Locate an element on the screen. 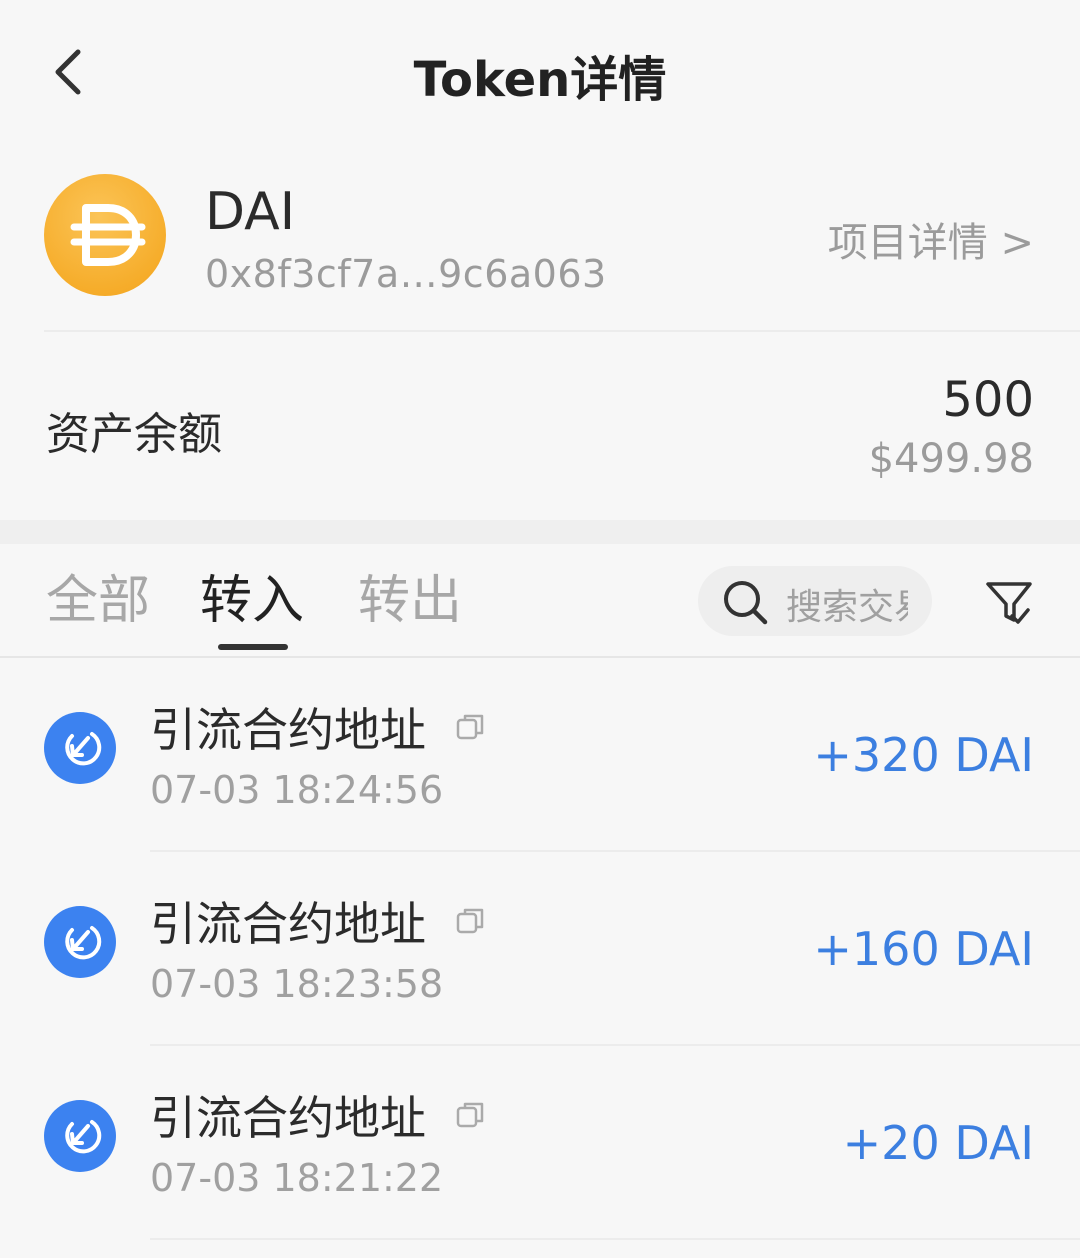  page-title: Token详情 is located at coordinates (540, 80).